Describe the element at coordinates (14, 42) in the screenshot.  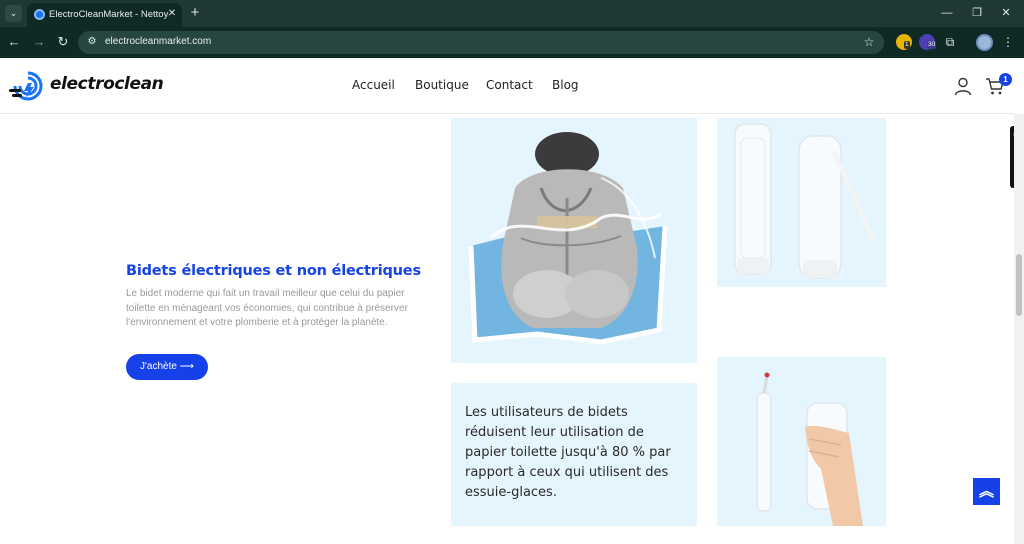
I see `back-arrow-icon: ←` at that location.